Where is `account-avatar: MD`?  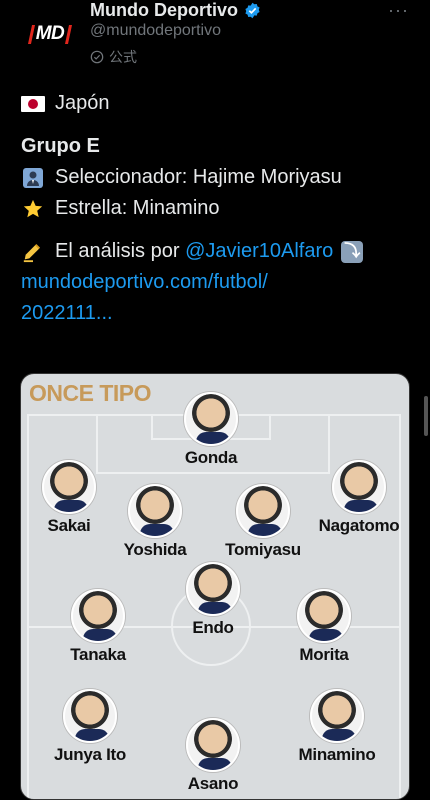 account-avatar: MD is located at coordinates (50, 34).